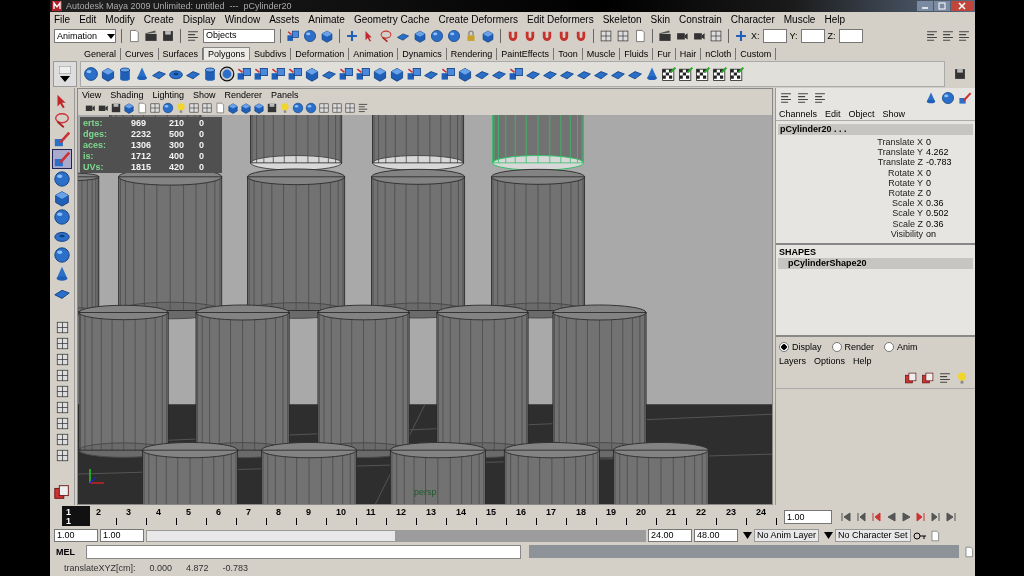 The height and width of the screenshot is (576, 1024). Describe the element at coordinates (271, 54) in the screenshot. I see `shelf-tab: Subdivs` at that location.